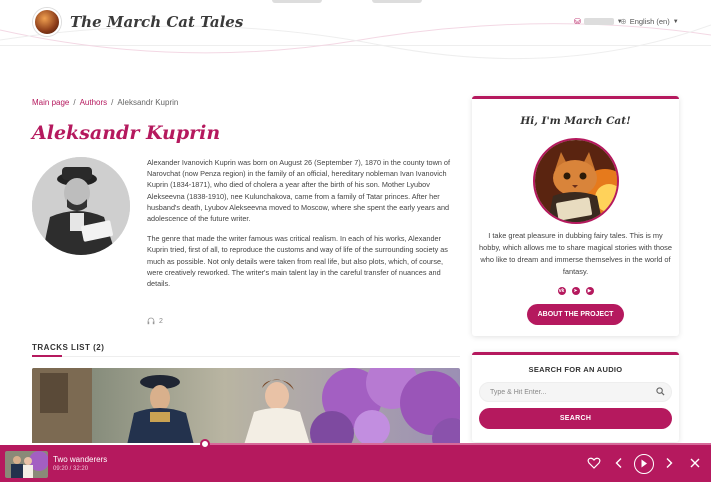 This screenshot has width=711, height=482. Describe the element at coordinates (355, 463) in the screenshot. I see `audio-player: Two wanderers 09:20 / 32:20` at that location.